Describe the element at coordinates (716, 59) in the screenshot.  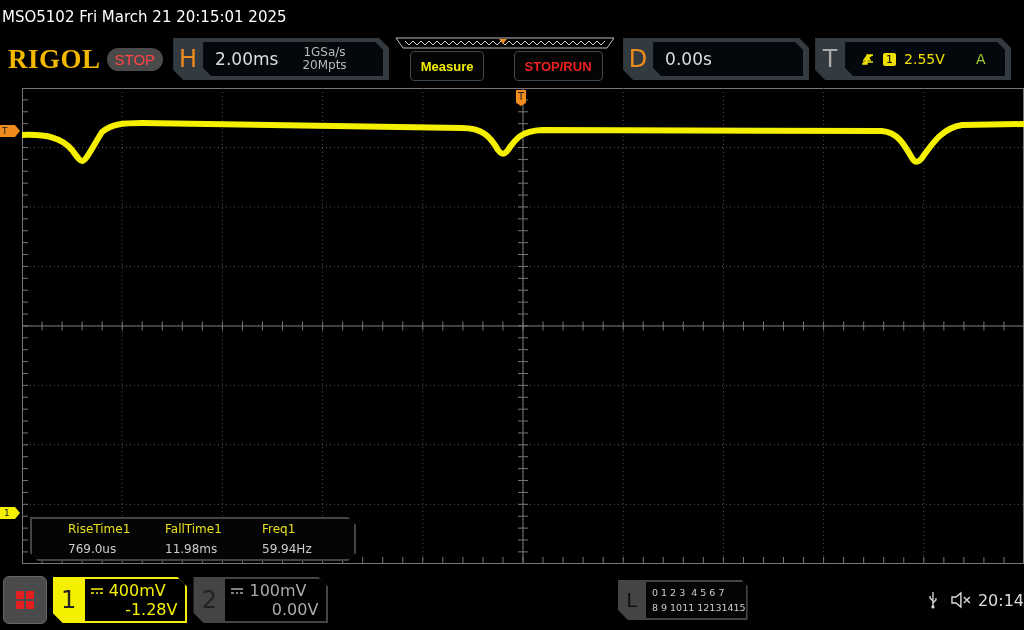
I see `delay-panel: D 0.00s` at that location.